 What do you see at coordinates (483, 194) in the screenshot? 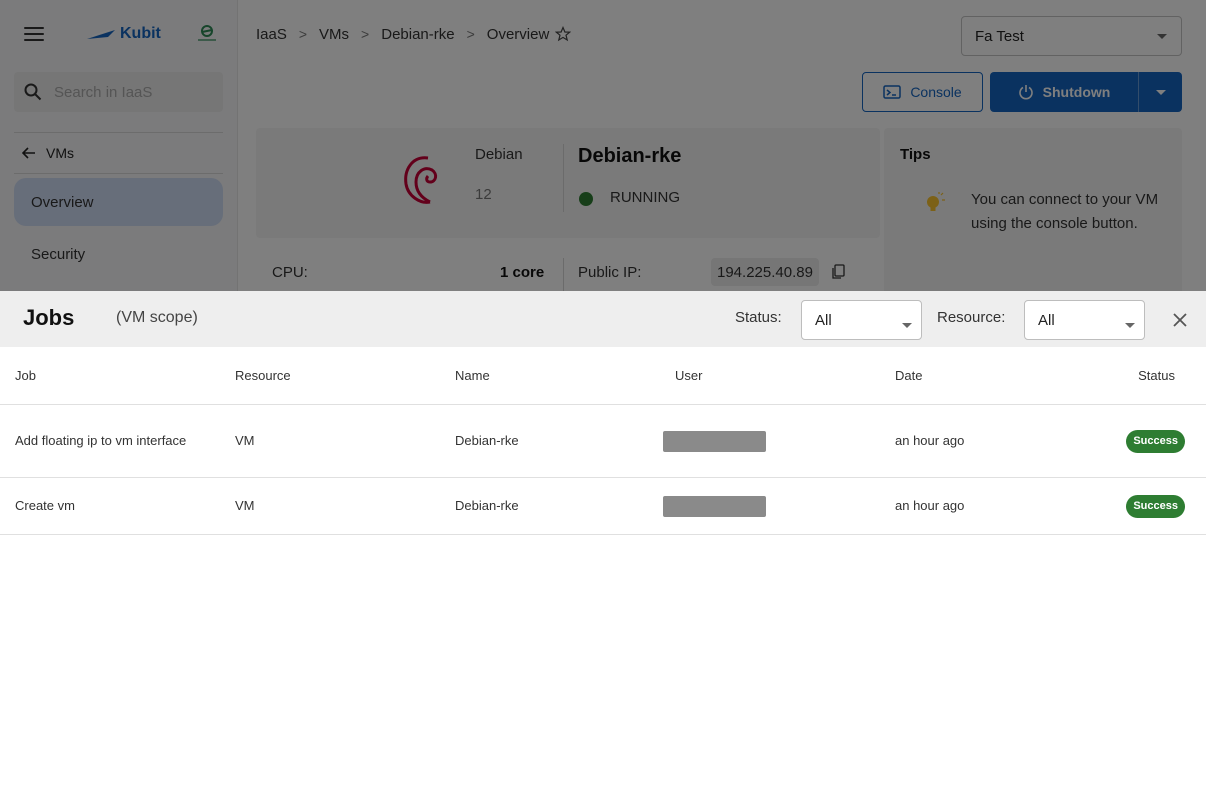
I see `os-version: 12` at bounding box center [483, 194].